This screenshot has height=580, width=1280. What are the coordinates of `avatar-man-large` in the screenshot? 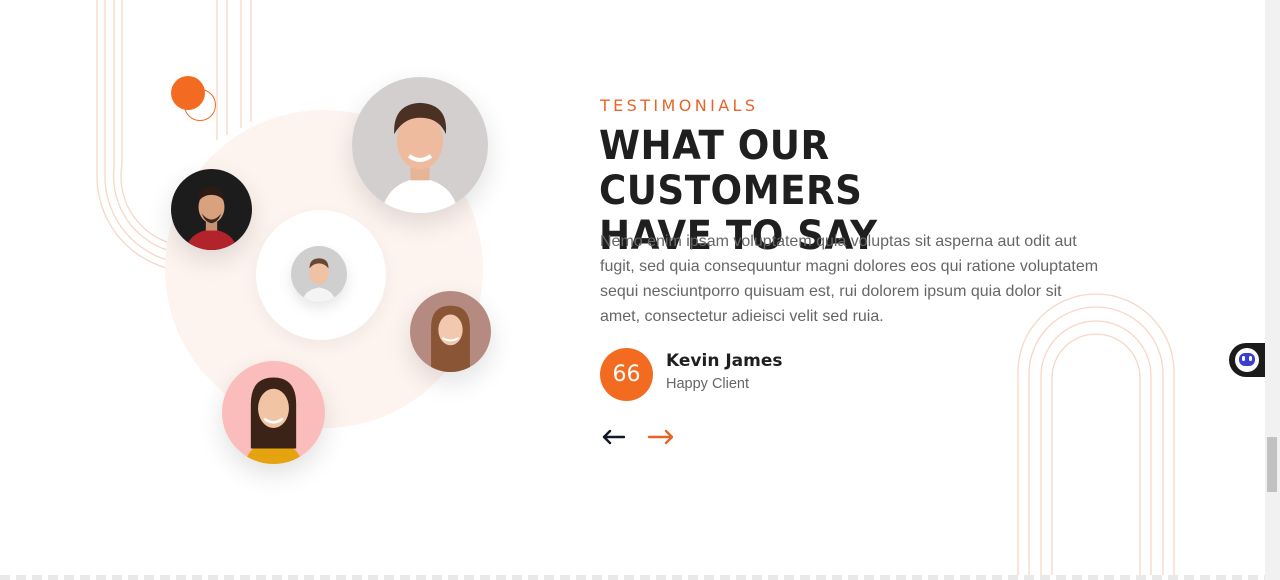 It's located at (420, 145).